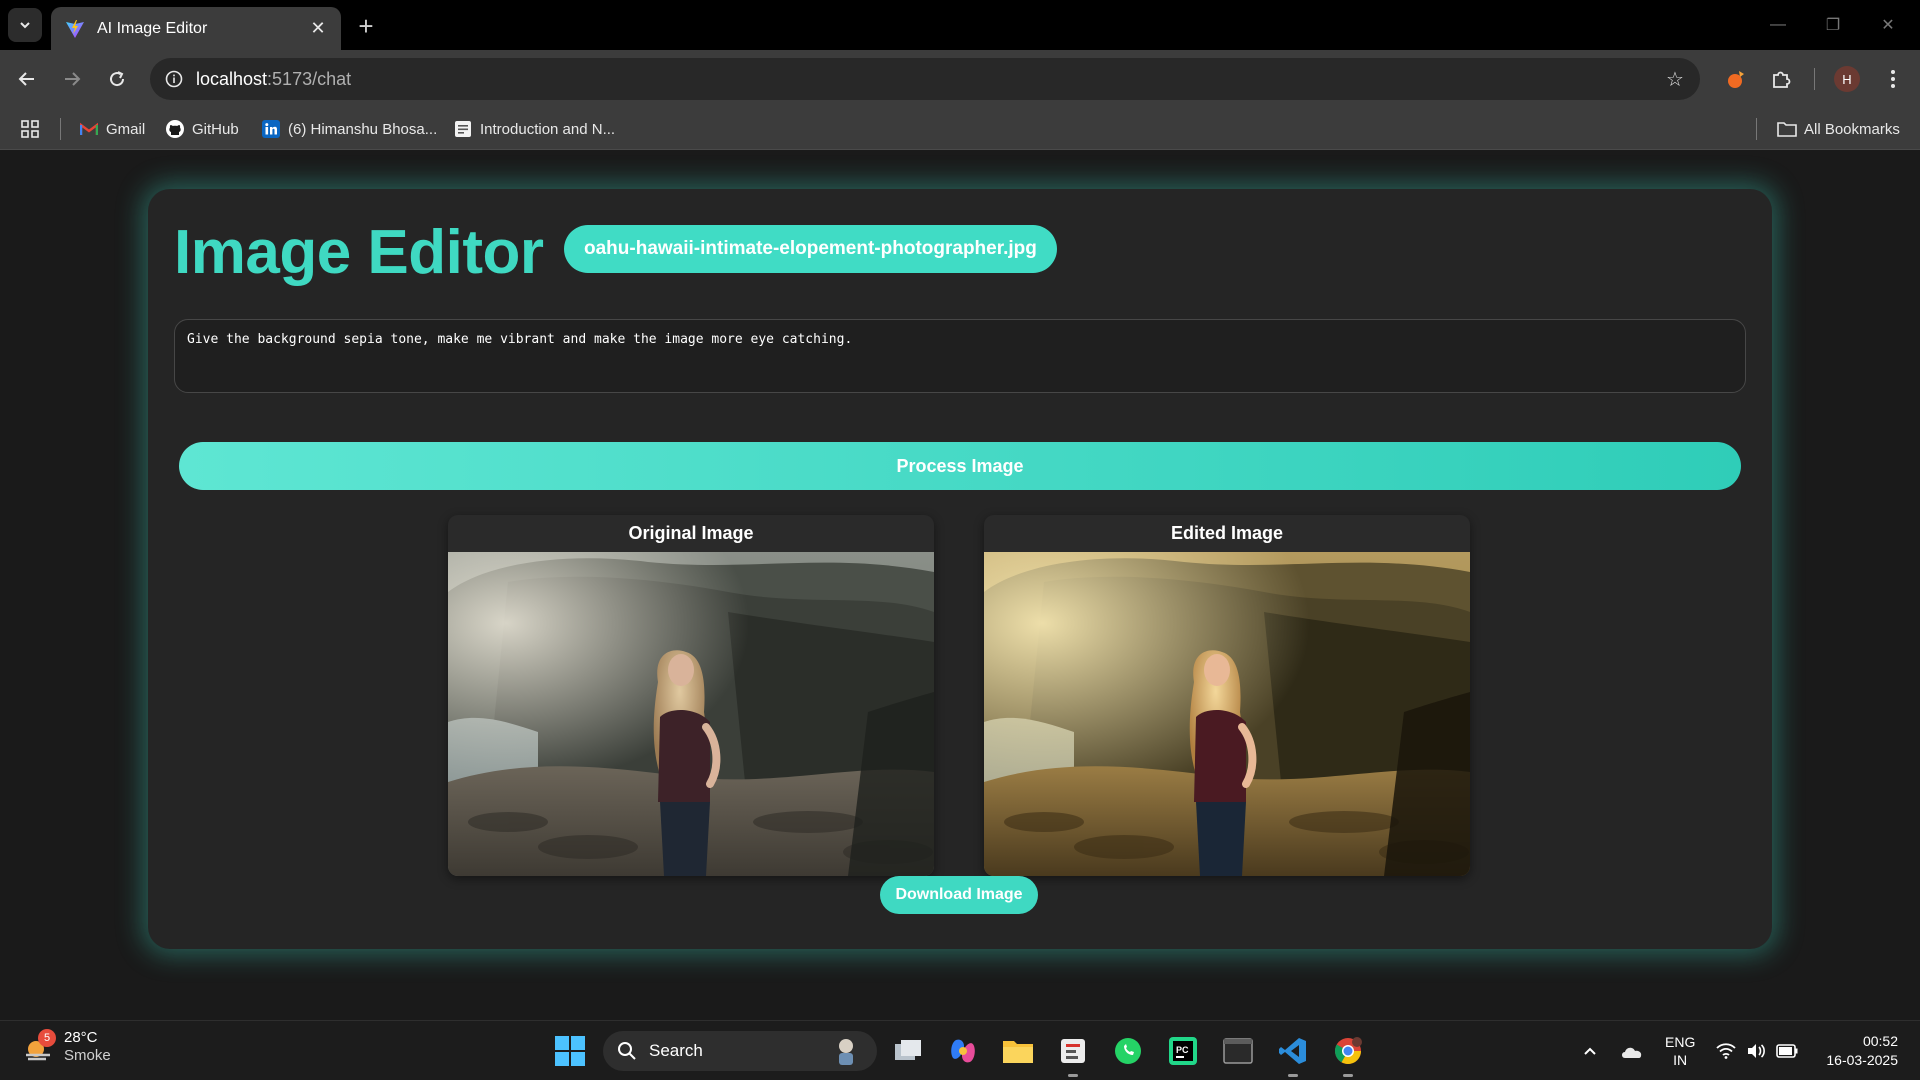  What do you see at coordinates (271, 129) in the screenshot?
I see `linkedin-icon` at bounding box center [271, 129].